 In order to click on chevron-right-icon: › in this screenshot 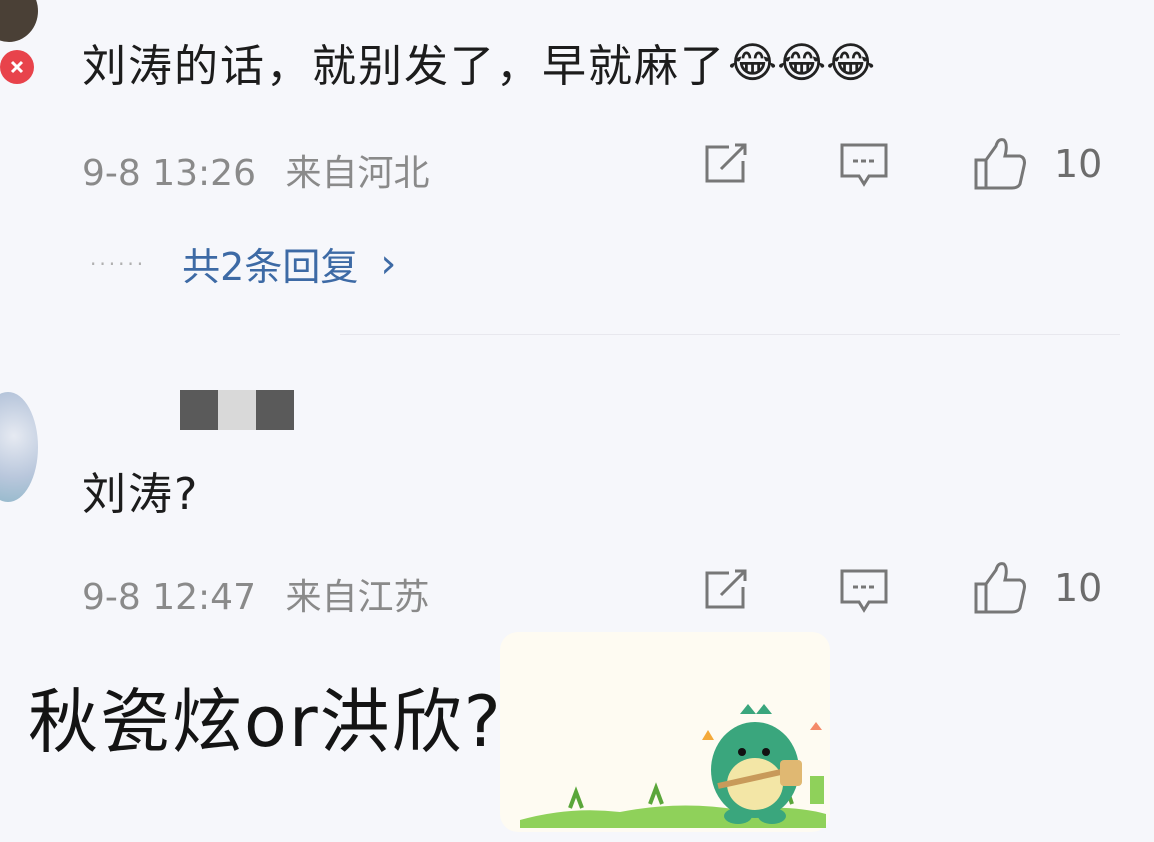, I will do `click(388, 263)`.